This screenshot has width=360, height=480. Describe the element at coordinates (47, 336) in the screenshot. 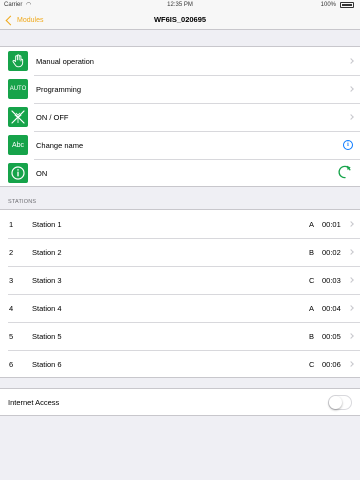

I see `station-name: Station 5` at that location.